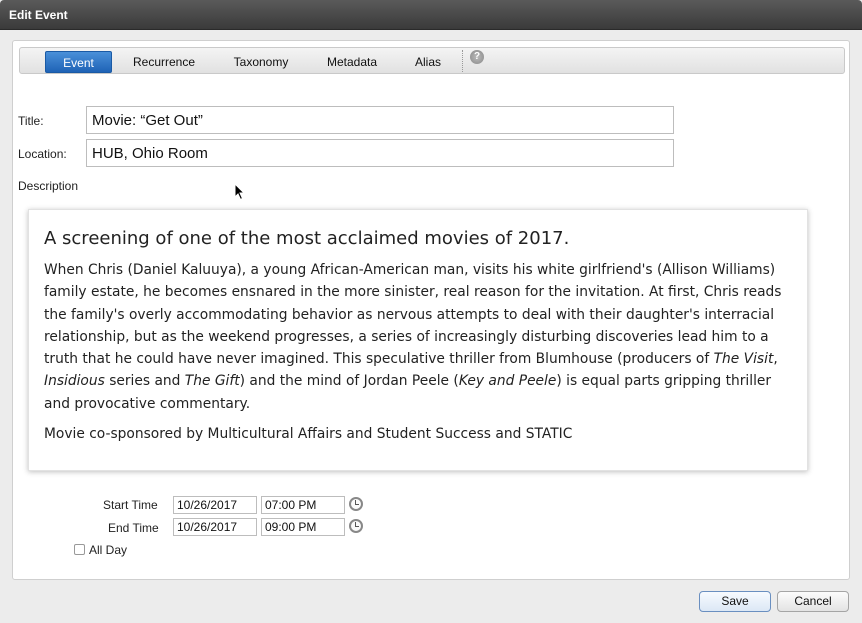 The height and width of the screenshot is (623, 862). What do you see at coordinates (79, 549) in the screenshot?
I see `all-day-checkbox` at bounding box center [79, 549].